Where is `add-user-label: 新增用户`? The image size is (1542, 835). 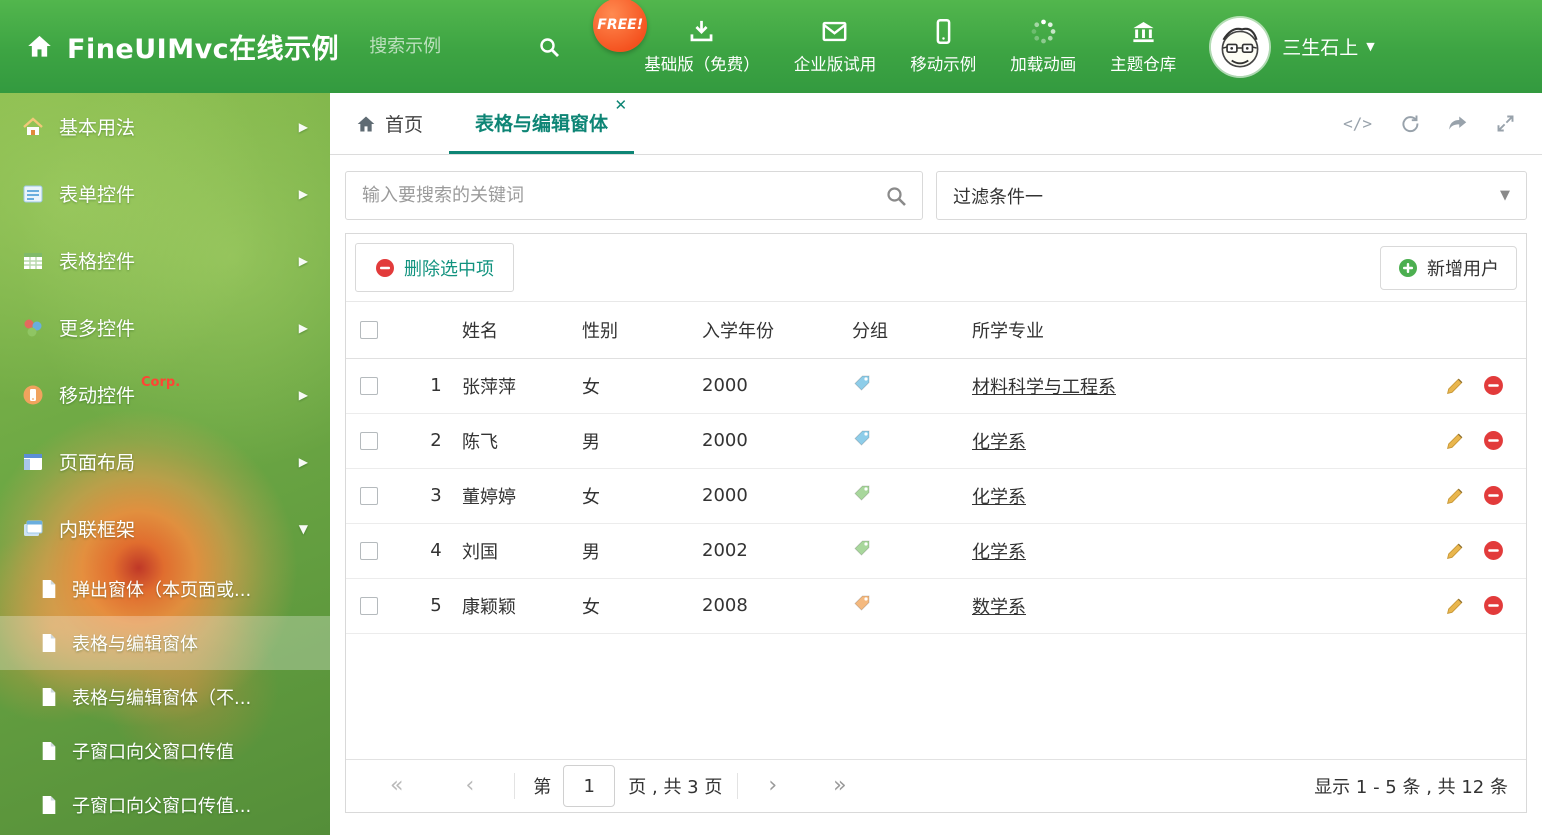 add-user-label: 新增用户 is located at coordinates (1463, 269).